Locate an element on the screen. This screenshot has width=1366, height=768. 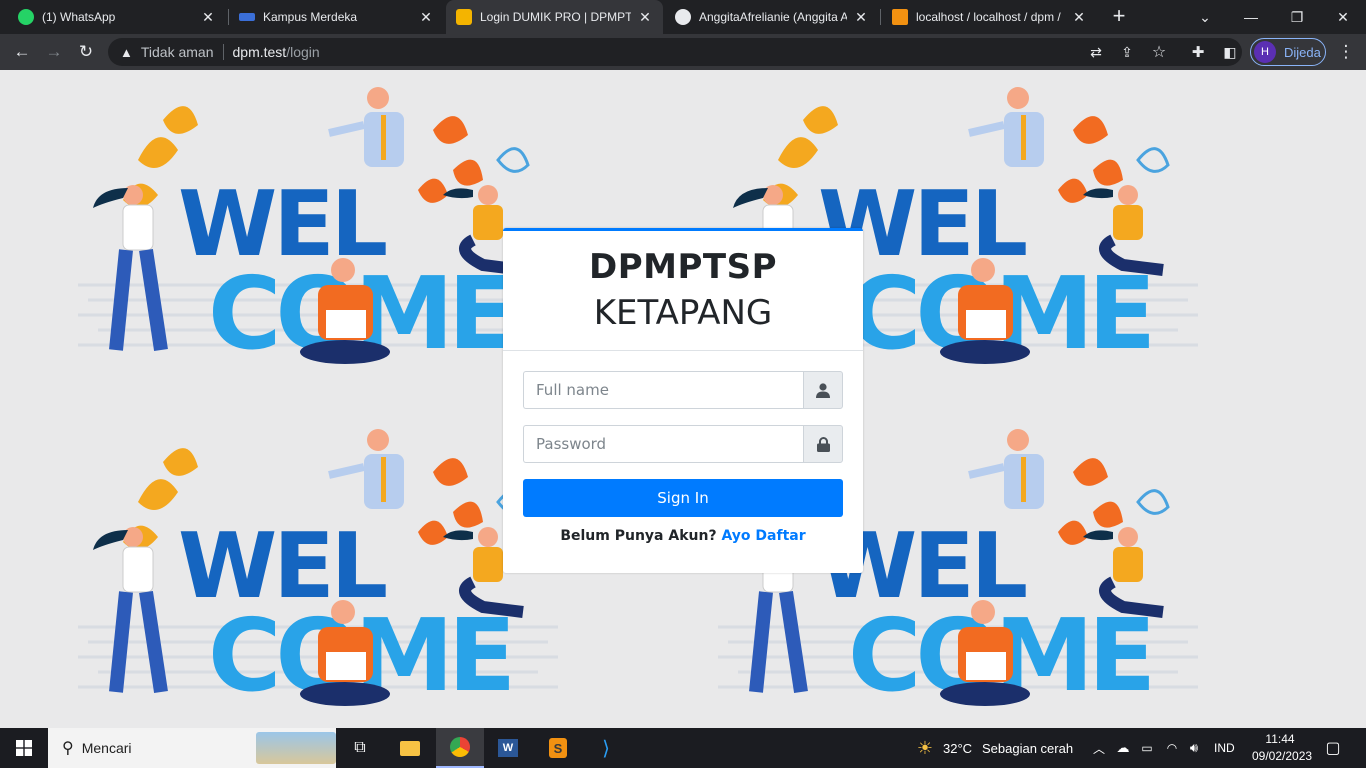
share-icon: ⇪ is located at coordinates (1127, 52).